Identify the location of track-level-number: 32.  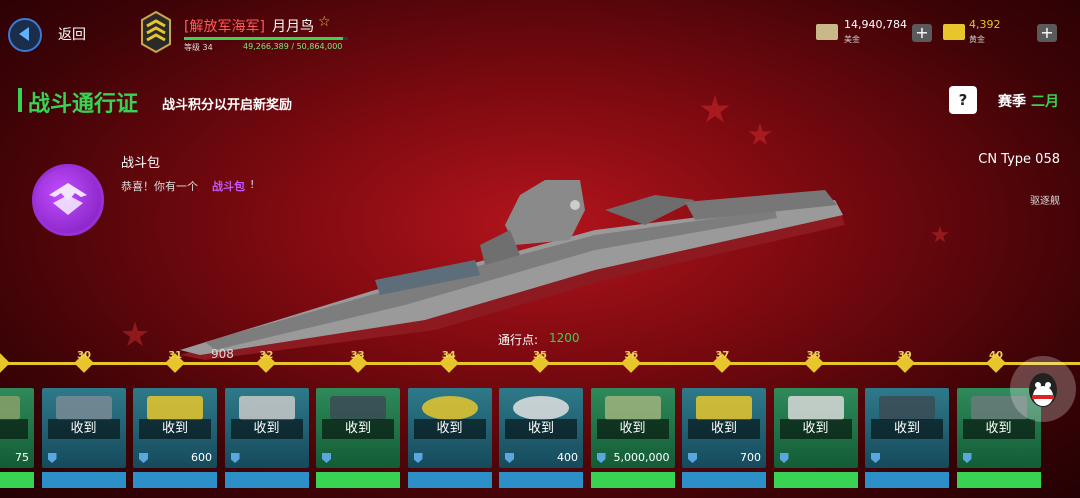
(266, 355).